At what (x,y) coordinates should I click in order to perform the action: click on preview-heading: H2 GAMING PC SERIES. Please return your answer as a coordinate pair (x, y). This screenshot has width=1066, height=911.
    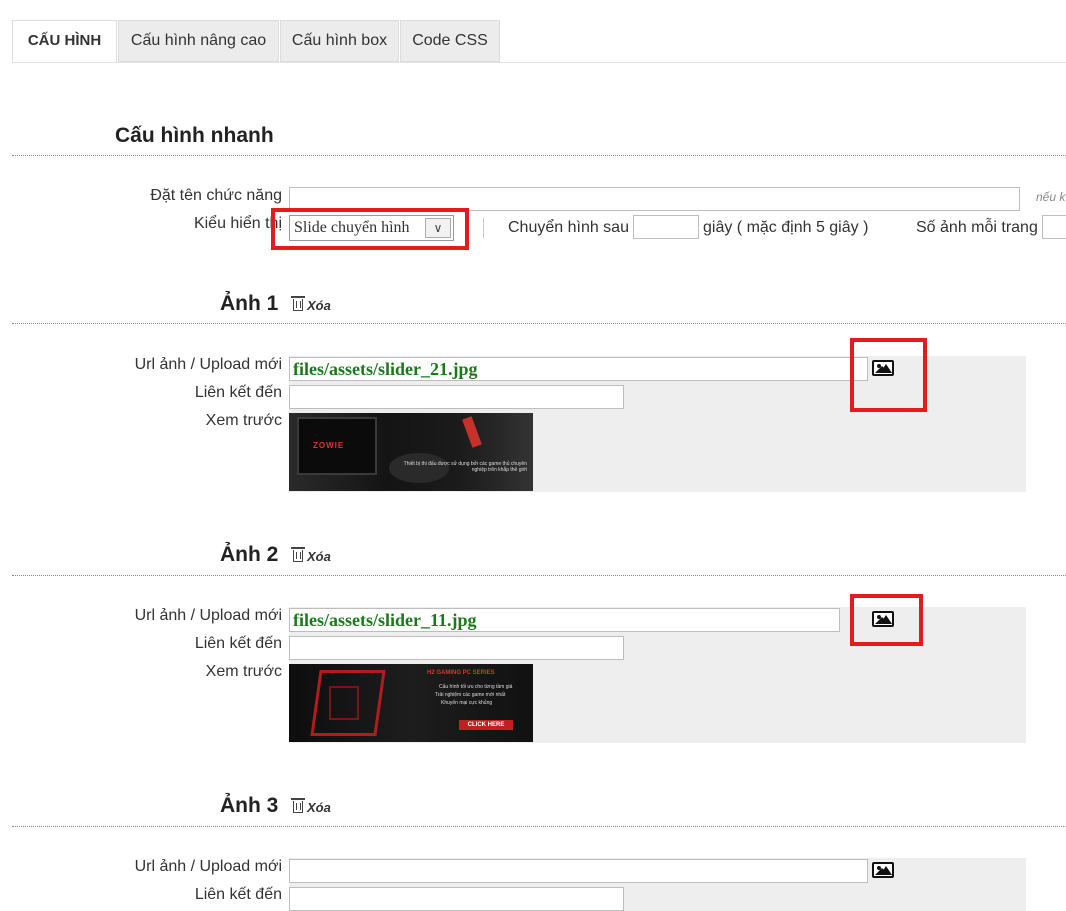
    Looking at the image, I should click on (461, 673).